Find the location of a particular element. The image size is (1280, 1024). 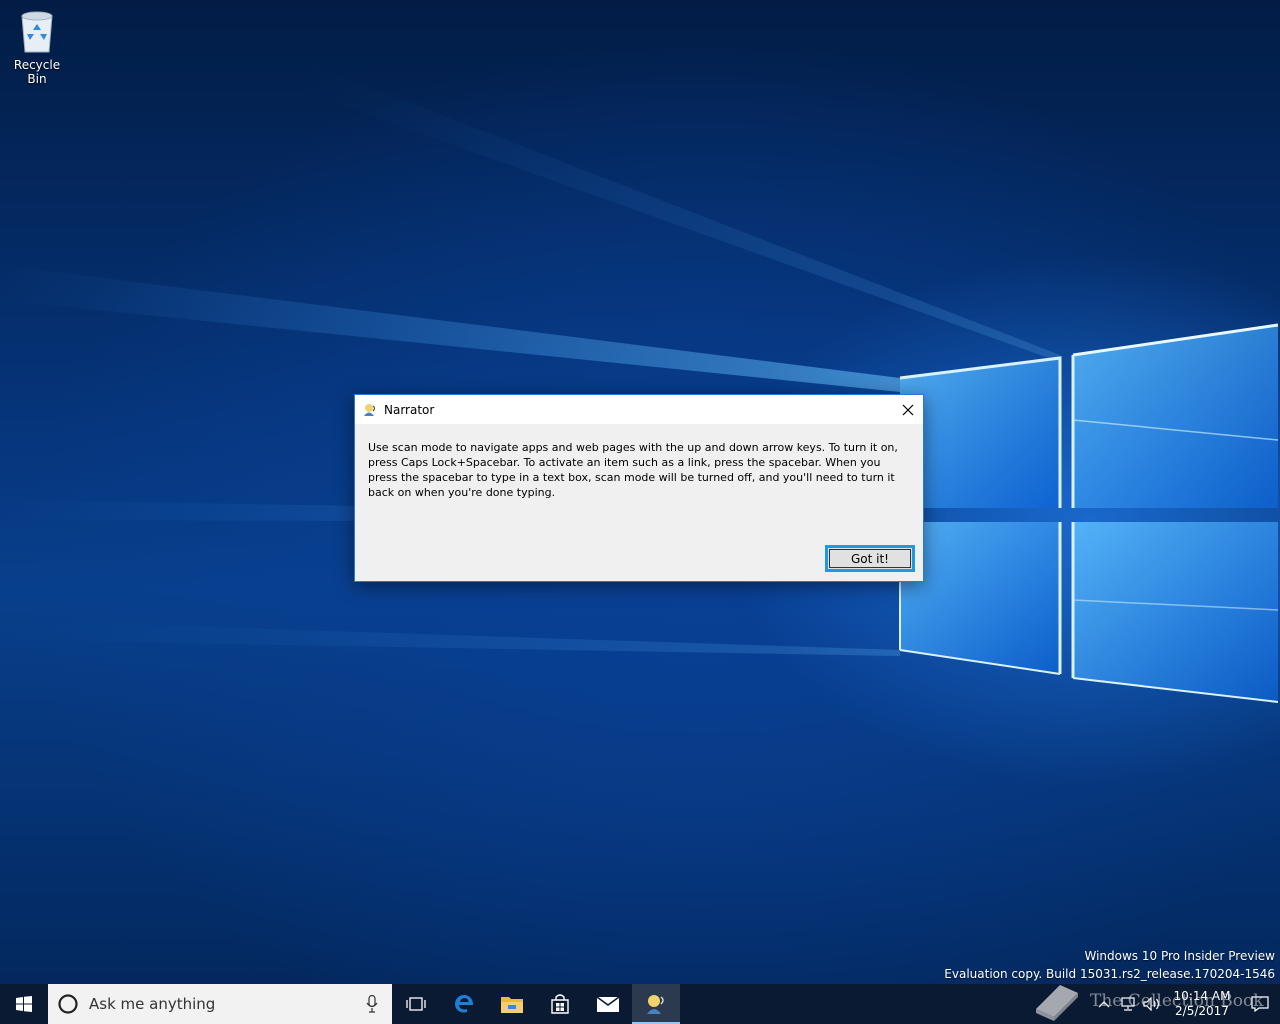

speaker-icon is located at coordinates (1151, 1004).